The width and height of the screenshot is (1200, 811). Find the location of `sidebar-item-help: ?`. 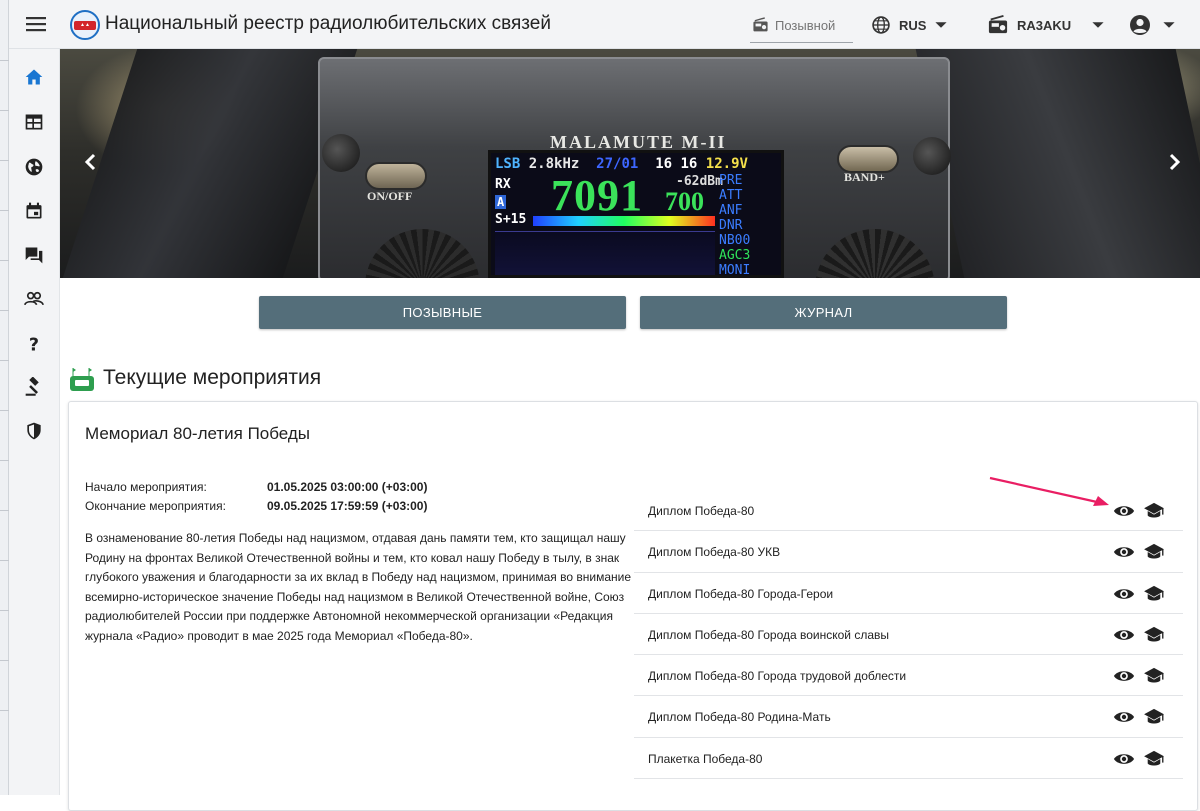

sidebar-item-help: ? is located at coordinates (34, 344).